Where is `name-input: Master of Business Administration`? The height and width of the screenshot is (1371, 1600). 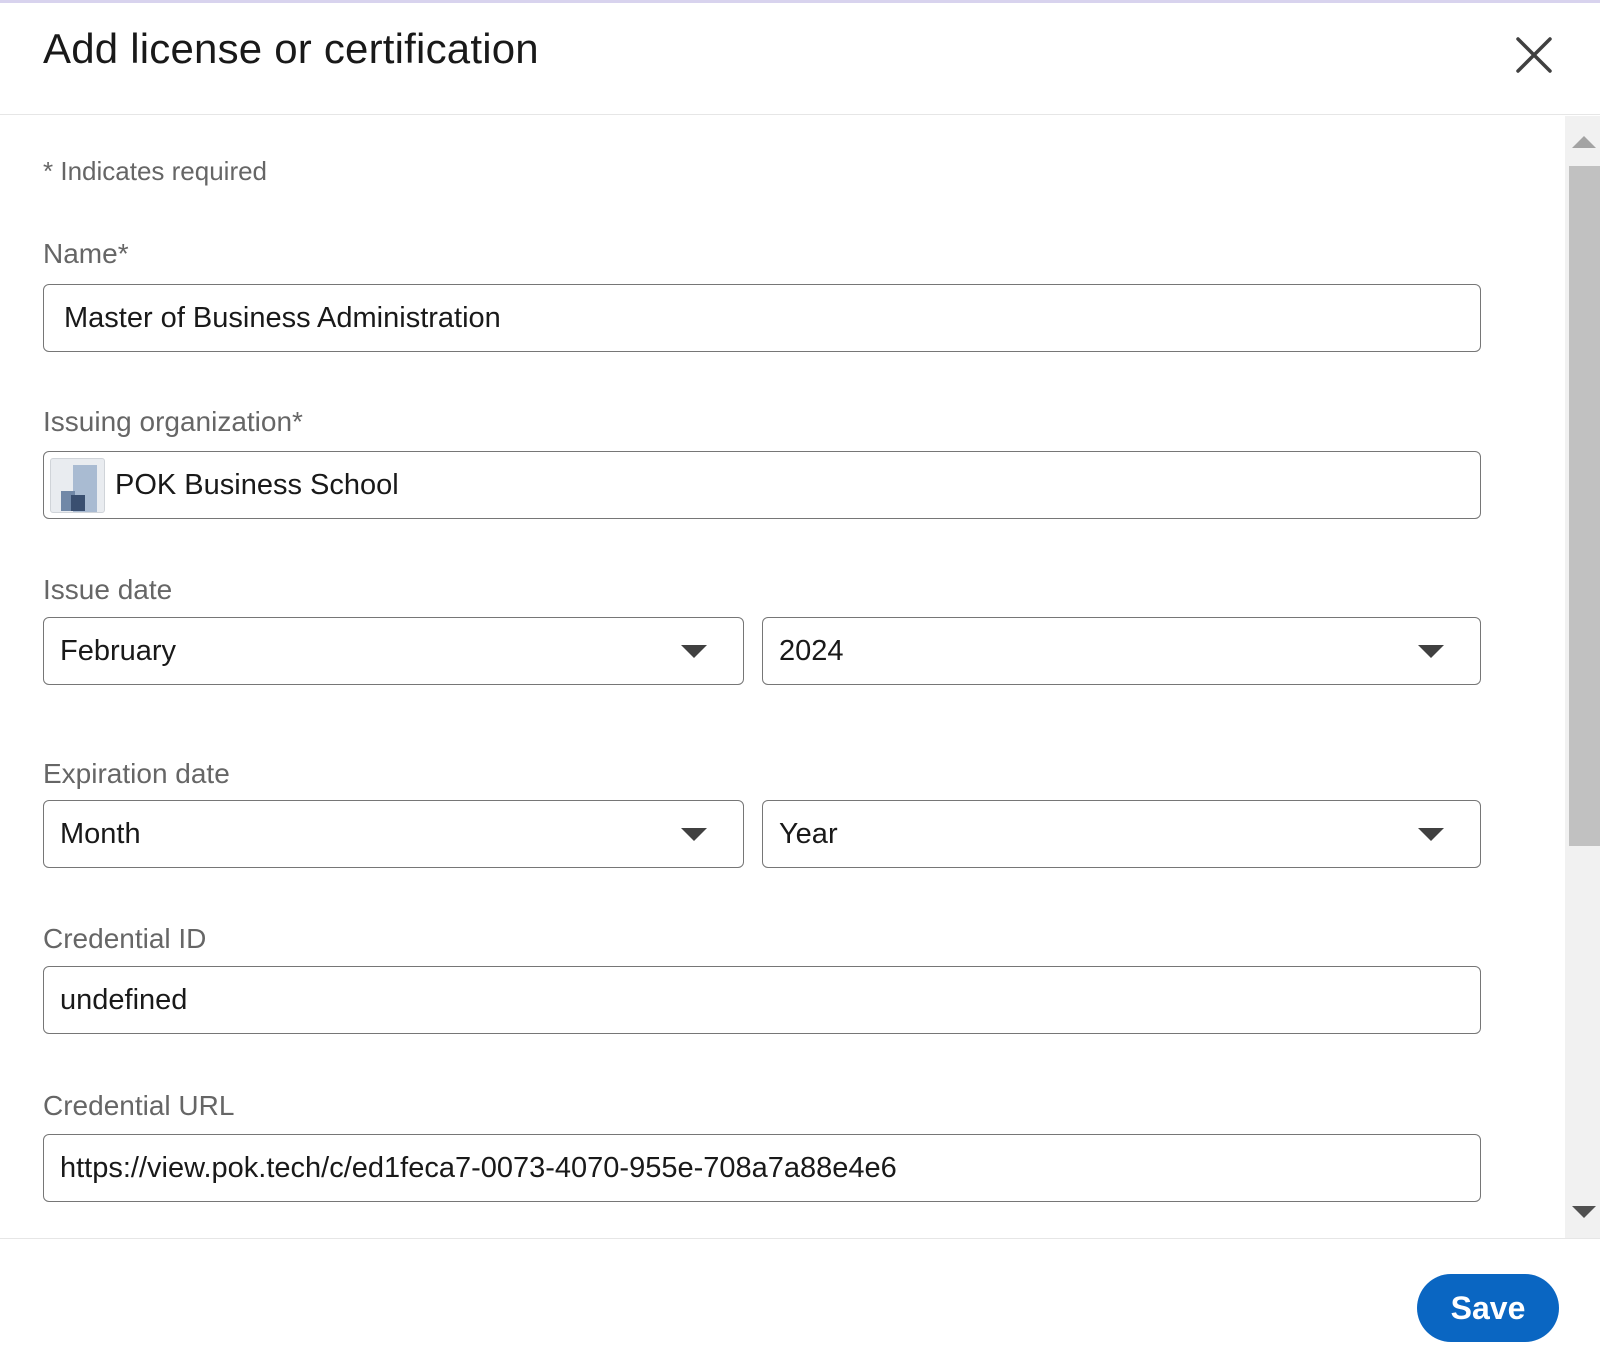
name-input: Master of Business Administration is located at coordinates (762, 318).